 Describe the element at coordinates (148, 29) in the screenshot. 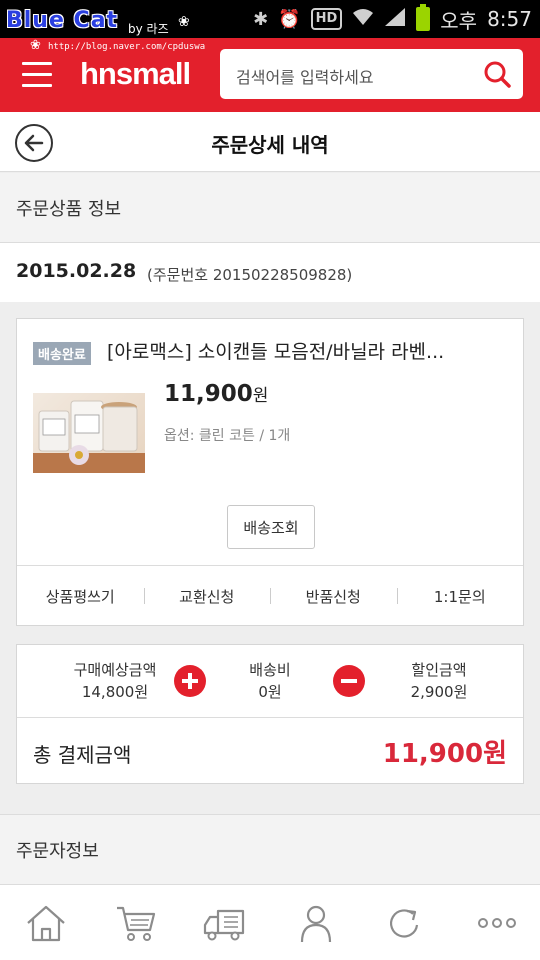

I see `watermark-by: by 라즈` at that location.